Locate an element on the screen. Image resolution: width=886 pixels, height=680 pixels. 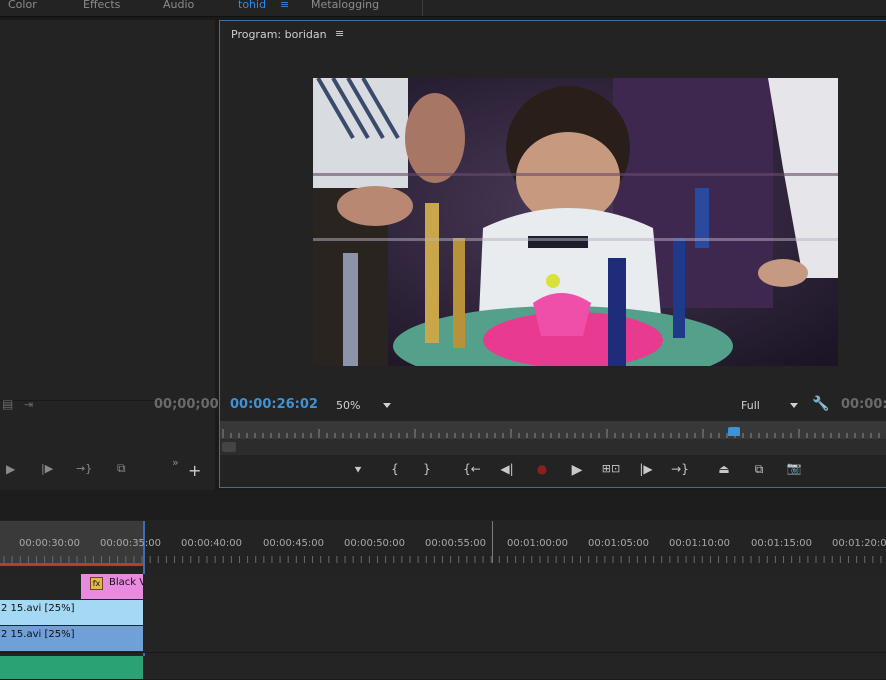
audio-clip is located at coordinates (71, 667).